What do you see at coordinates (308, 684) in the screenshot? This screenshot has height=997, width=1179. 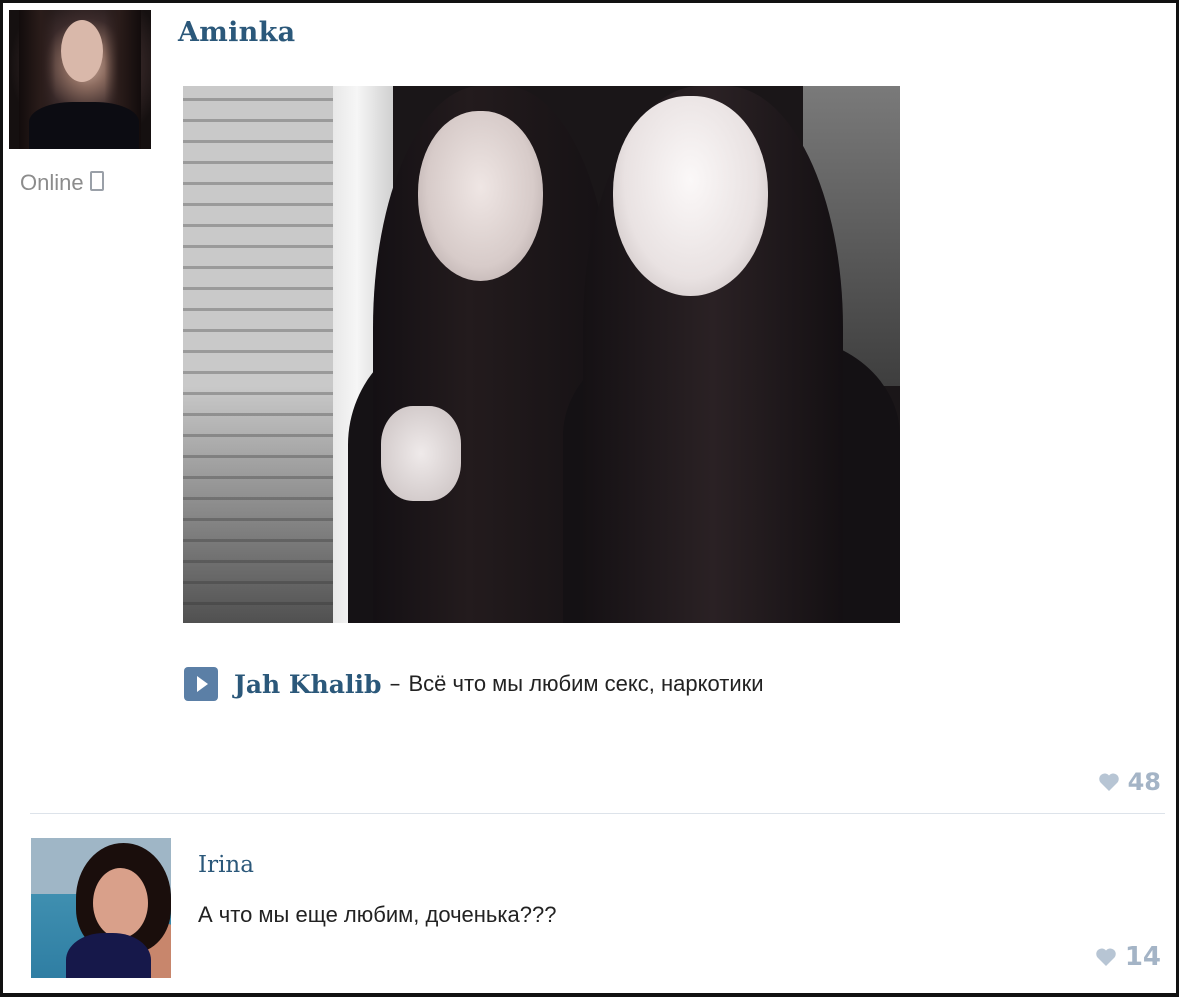 I see `audio-artist: Jah Khalib` at bounding box center [308, 684].